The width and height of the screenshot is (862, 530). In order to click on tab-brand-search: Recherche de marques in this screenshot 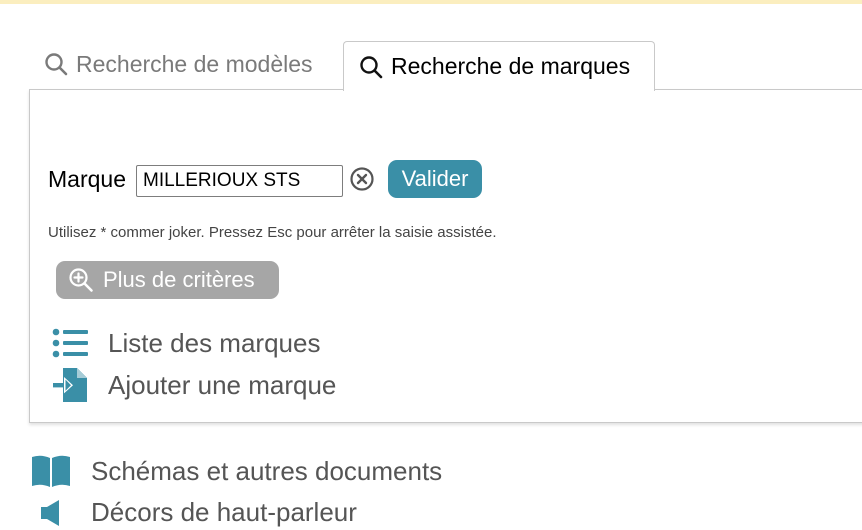, I will do `click(499, 66)`.